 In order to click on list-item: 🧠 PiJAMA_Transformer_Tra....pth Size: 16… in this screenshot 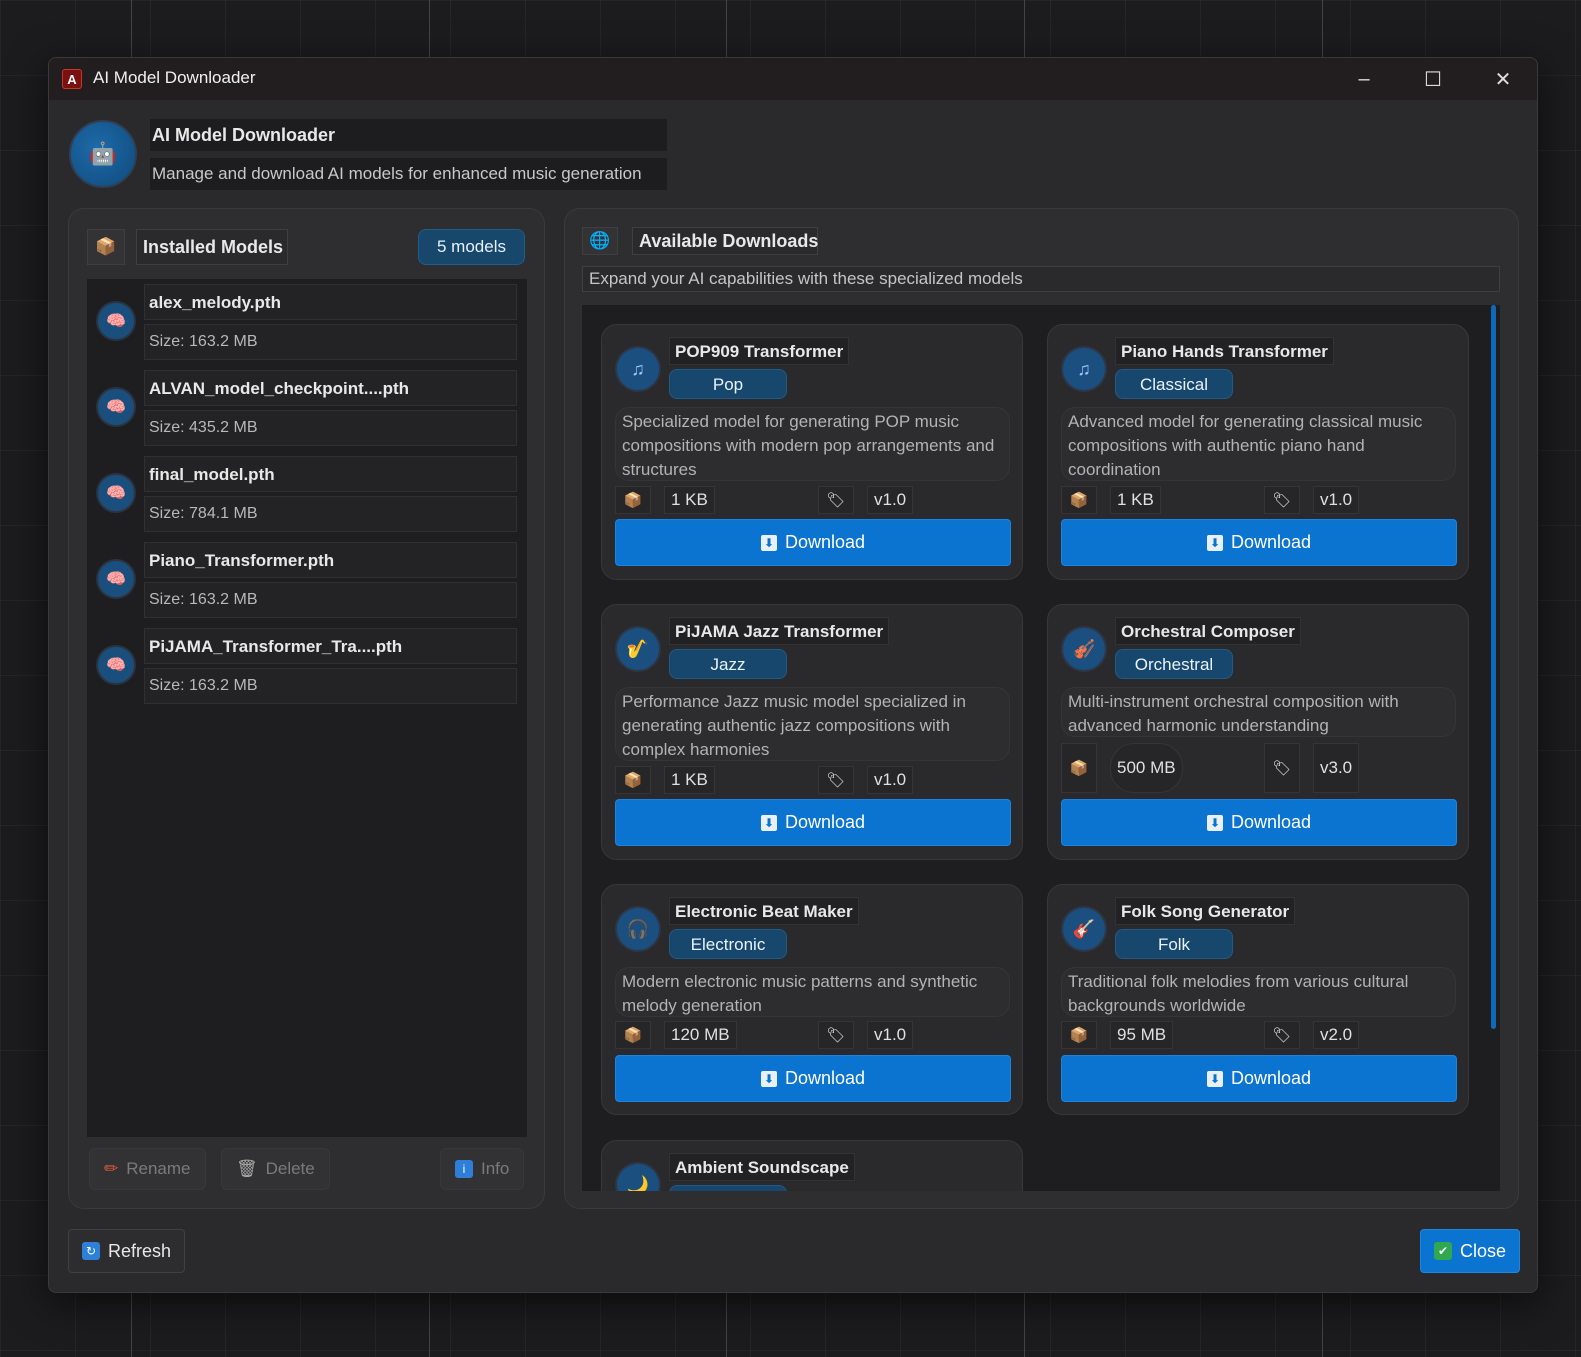, I will do `click(307, 666)`.